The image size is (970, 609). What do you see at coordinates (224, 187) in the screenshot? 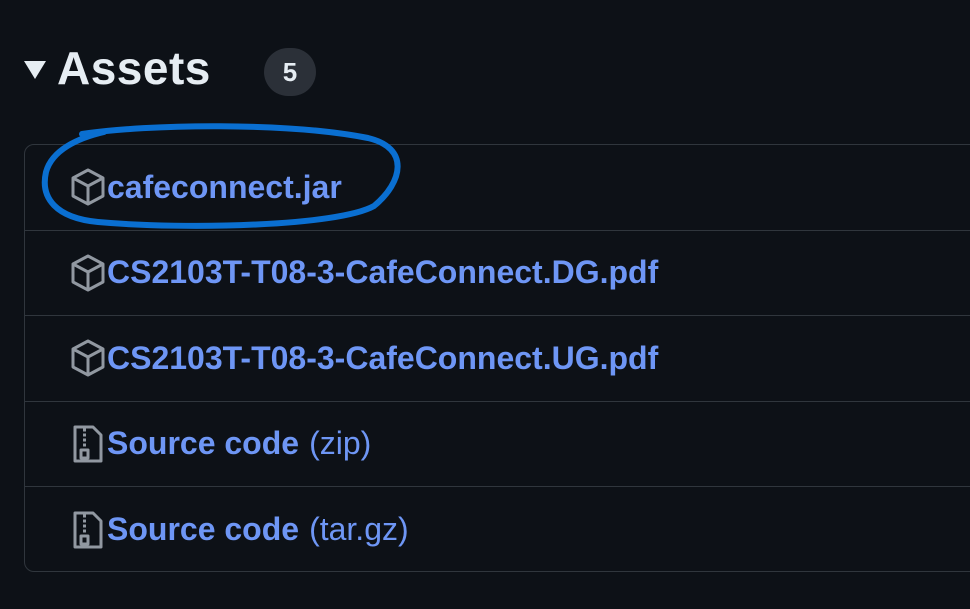
I see `asset-link-cafeconnect-jar: cafeconnect.jar` at bounding box center [224, 187].